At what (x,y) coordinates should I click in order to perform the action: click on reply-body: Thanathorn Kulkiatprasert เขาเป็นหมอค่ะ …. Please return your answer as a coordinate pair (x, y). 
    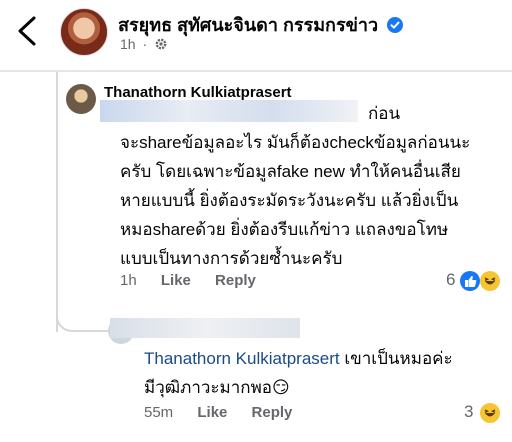
    Looking at the image, I should click on (298, 373).